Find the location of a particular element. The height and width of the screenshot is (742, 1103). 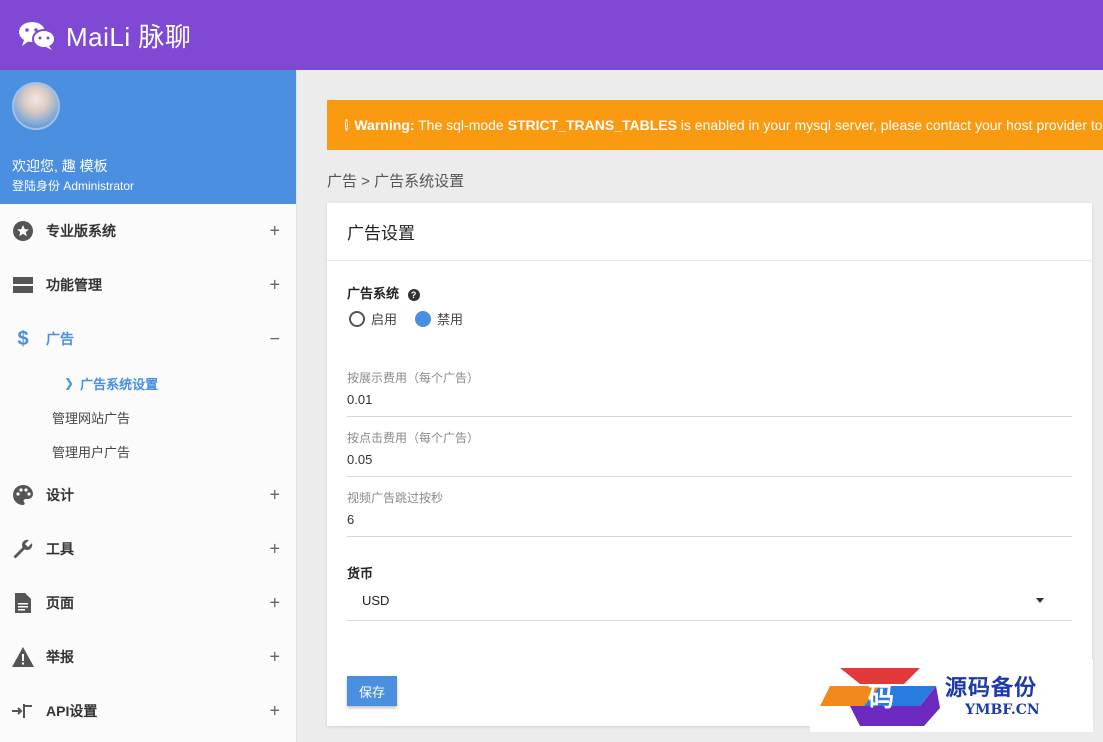

palette-icon is located at coordinates (23, 495).